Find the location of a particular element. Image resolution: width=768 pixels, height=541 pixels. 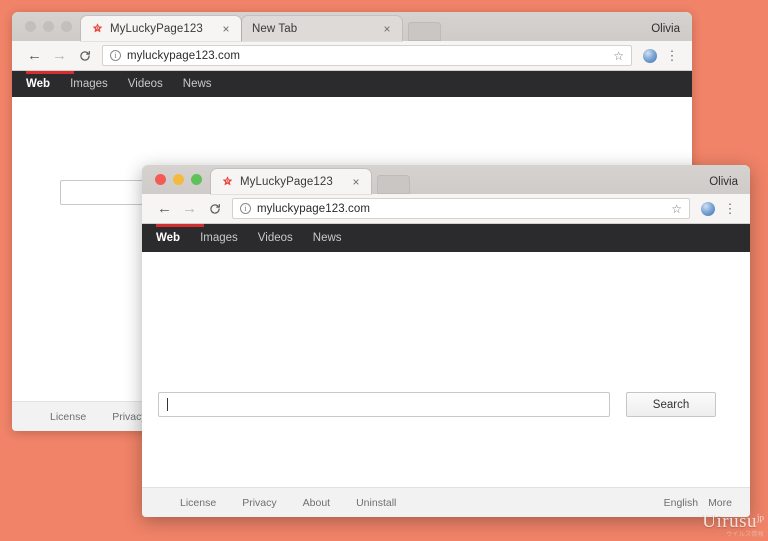

site-nav-front: Web Images Videos News is located at coordinates (446, 238).